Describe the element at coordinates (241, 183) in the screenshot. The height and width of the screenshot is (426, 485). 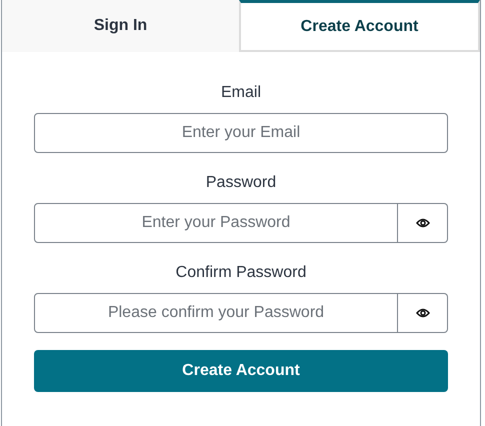
I see `field-label: Password` at that location.